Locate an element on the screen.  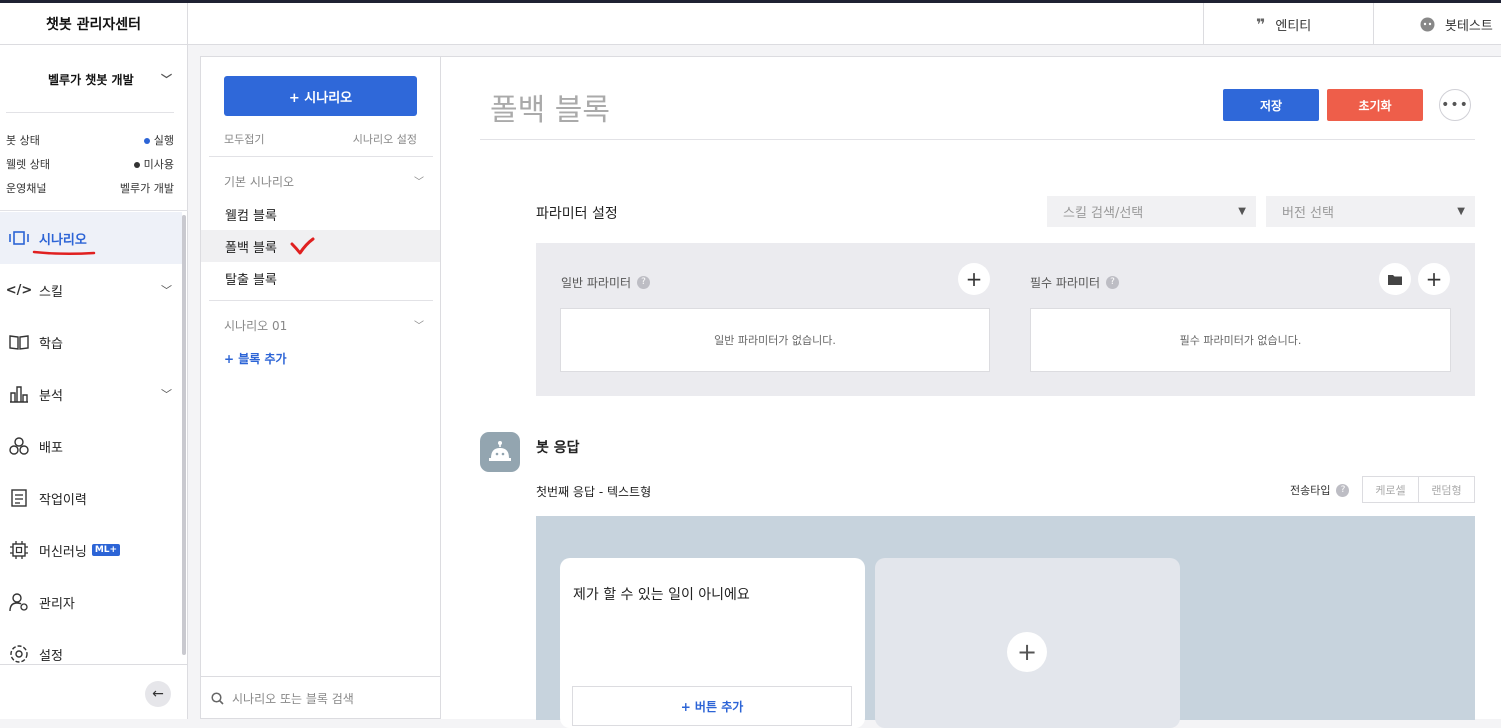
send-type-label: 전송타입 ? is located at coordinates (1320, 490).